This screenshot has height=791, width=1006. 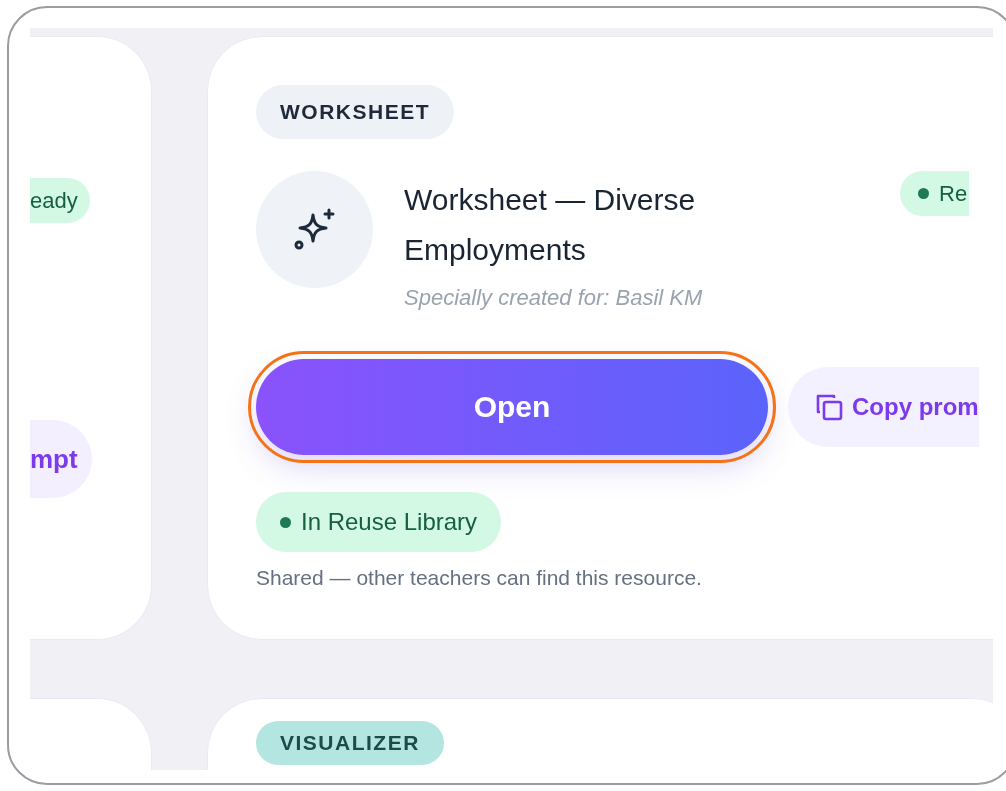 I want to click on shared-caption: Shared — other teachers can find this resource., so click(x=479, y=578).